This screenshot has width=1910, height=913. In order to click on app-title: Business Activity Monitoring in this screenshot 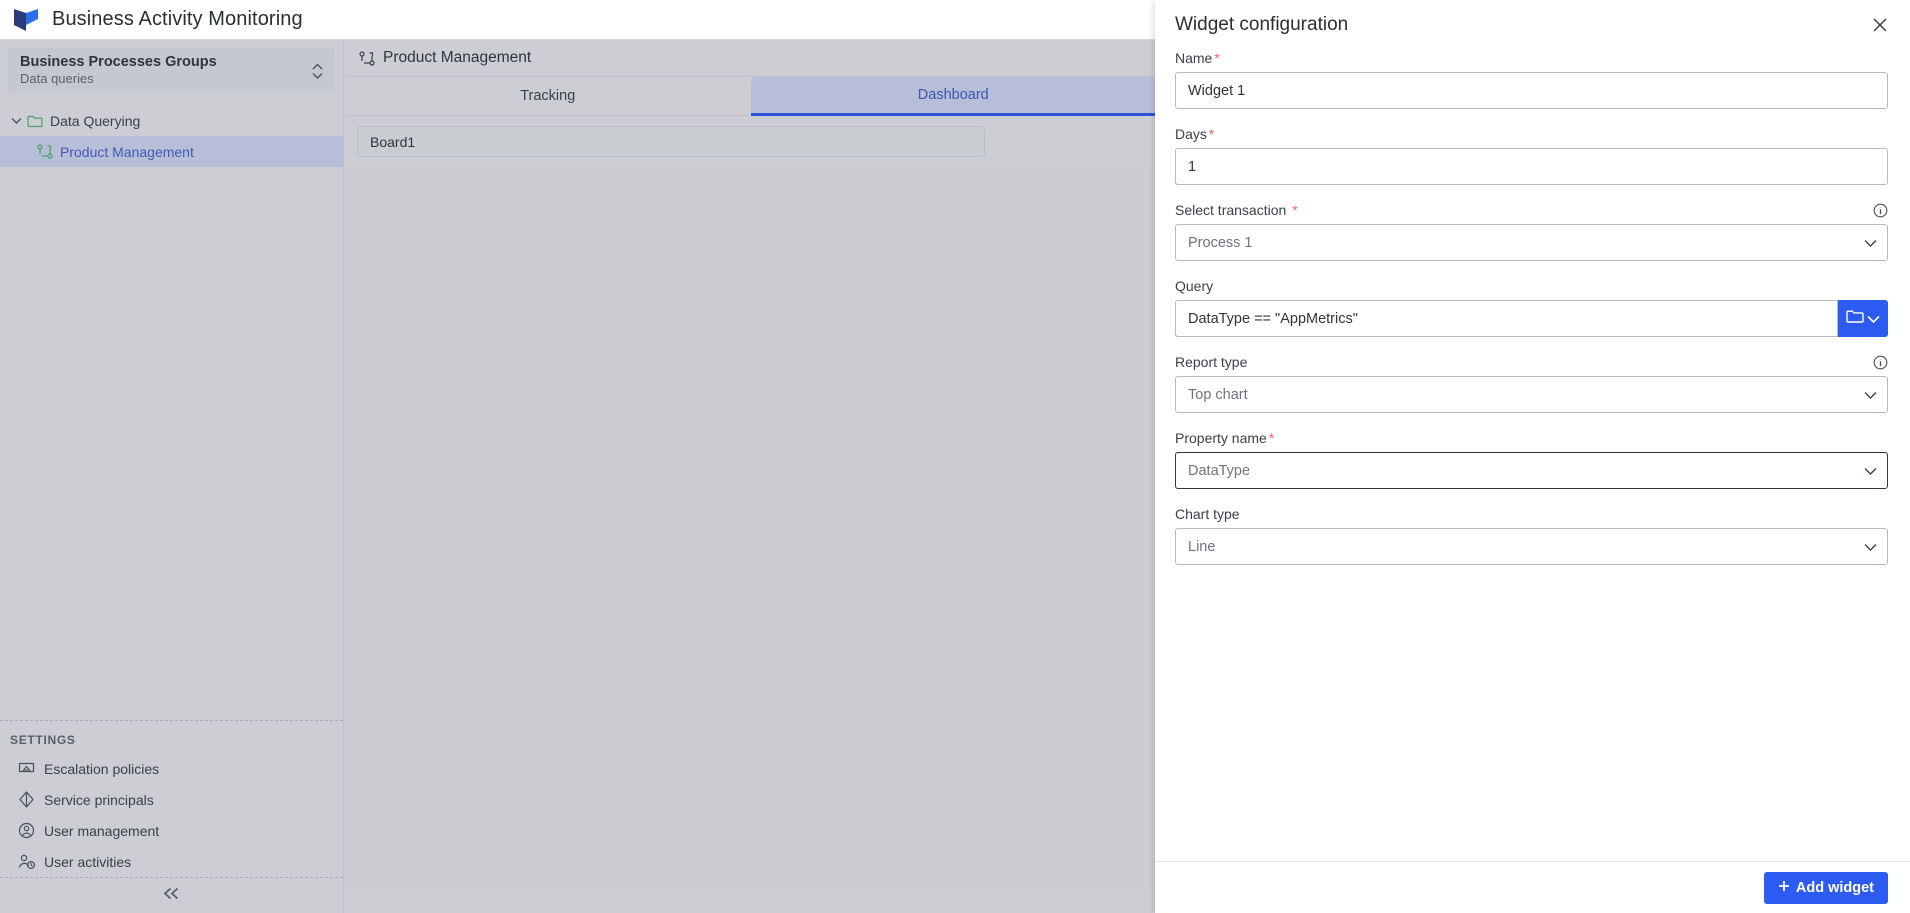, I will do `click(177, 19)`.